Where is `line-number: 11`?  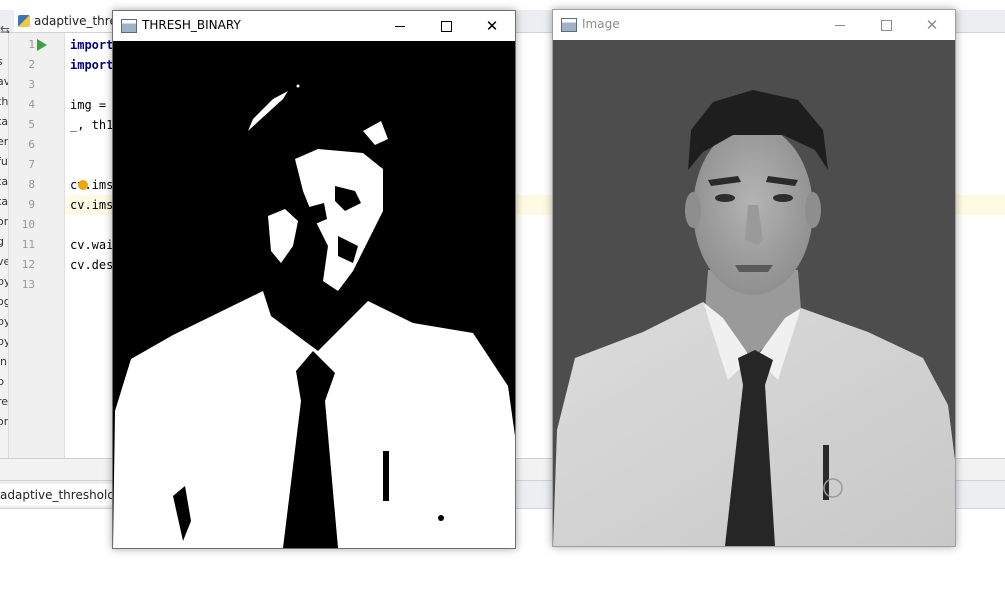
line-number: 11 is located at coordinates (28, 244).